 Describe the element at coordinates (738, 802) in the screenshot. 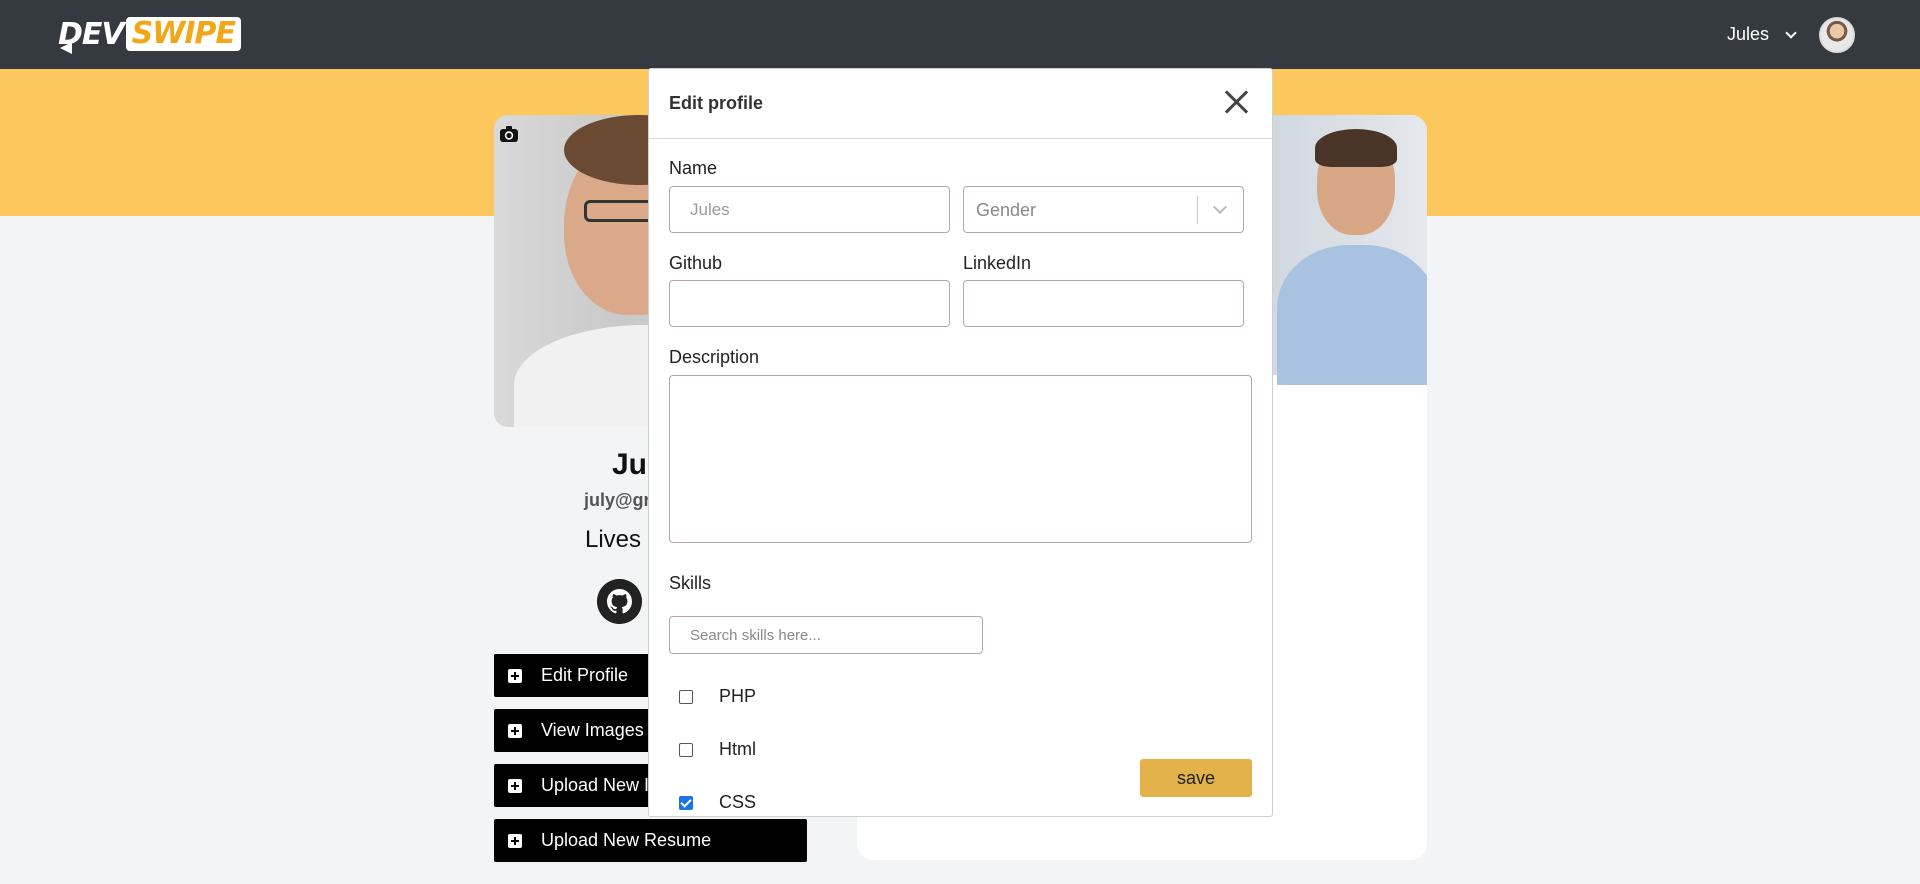

I see `skill-label-css: CSS` at that location.